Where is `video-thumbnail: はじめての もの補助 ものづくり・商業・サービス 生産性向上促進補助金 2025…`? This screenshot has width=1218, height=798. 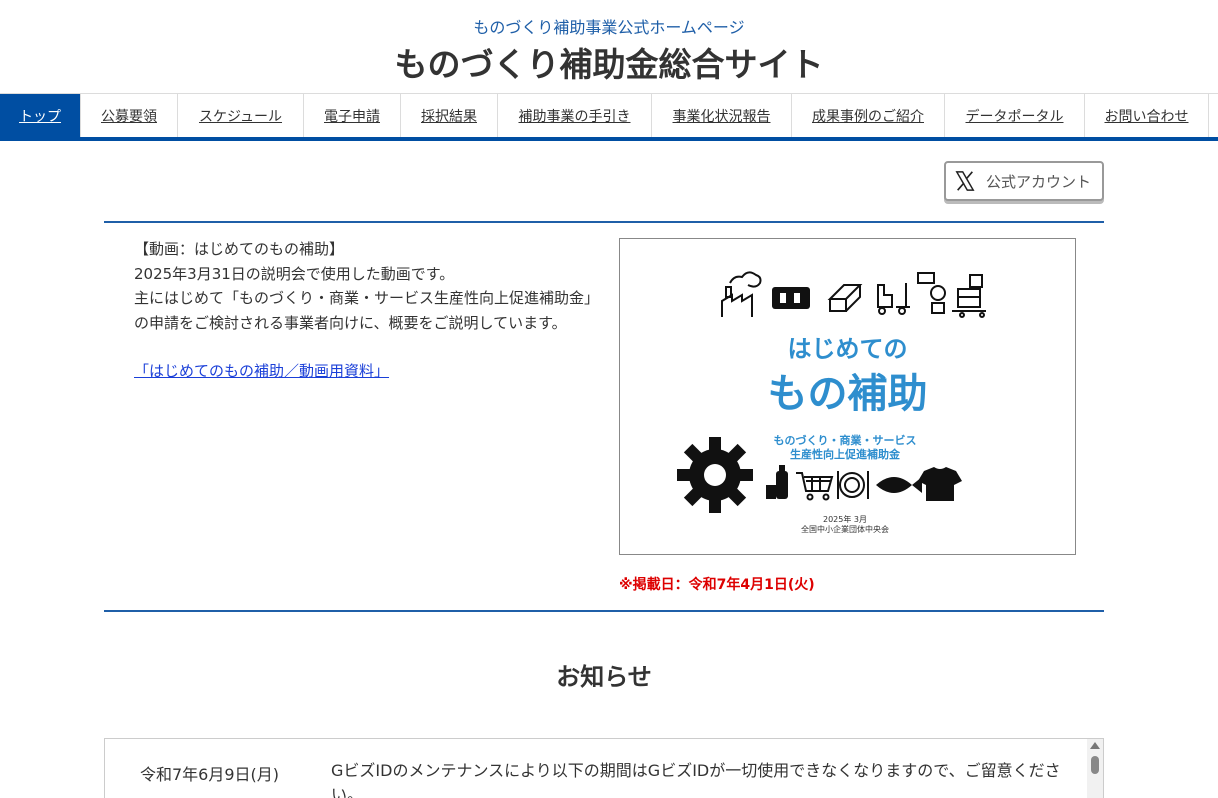
video-thumbnail: はじめての もの補助 ものづくり・商業・サービス 生産性向上促進補助金 2025… is located at coordinates (847, 396).